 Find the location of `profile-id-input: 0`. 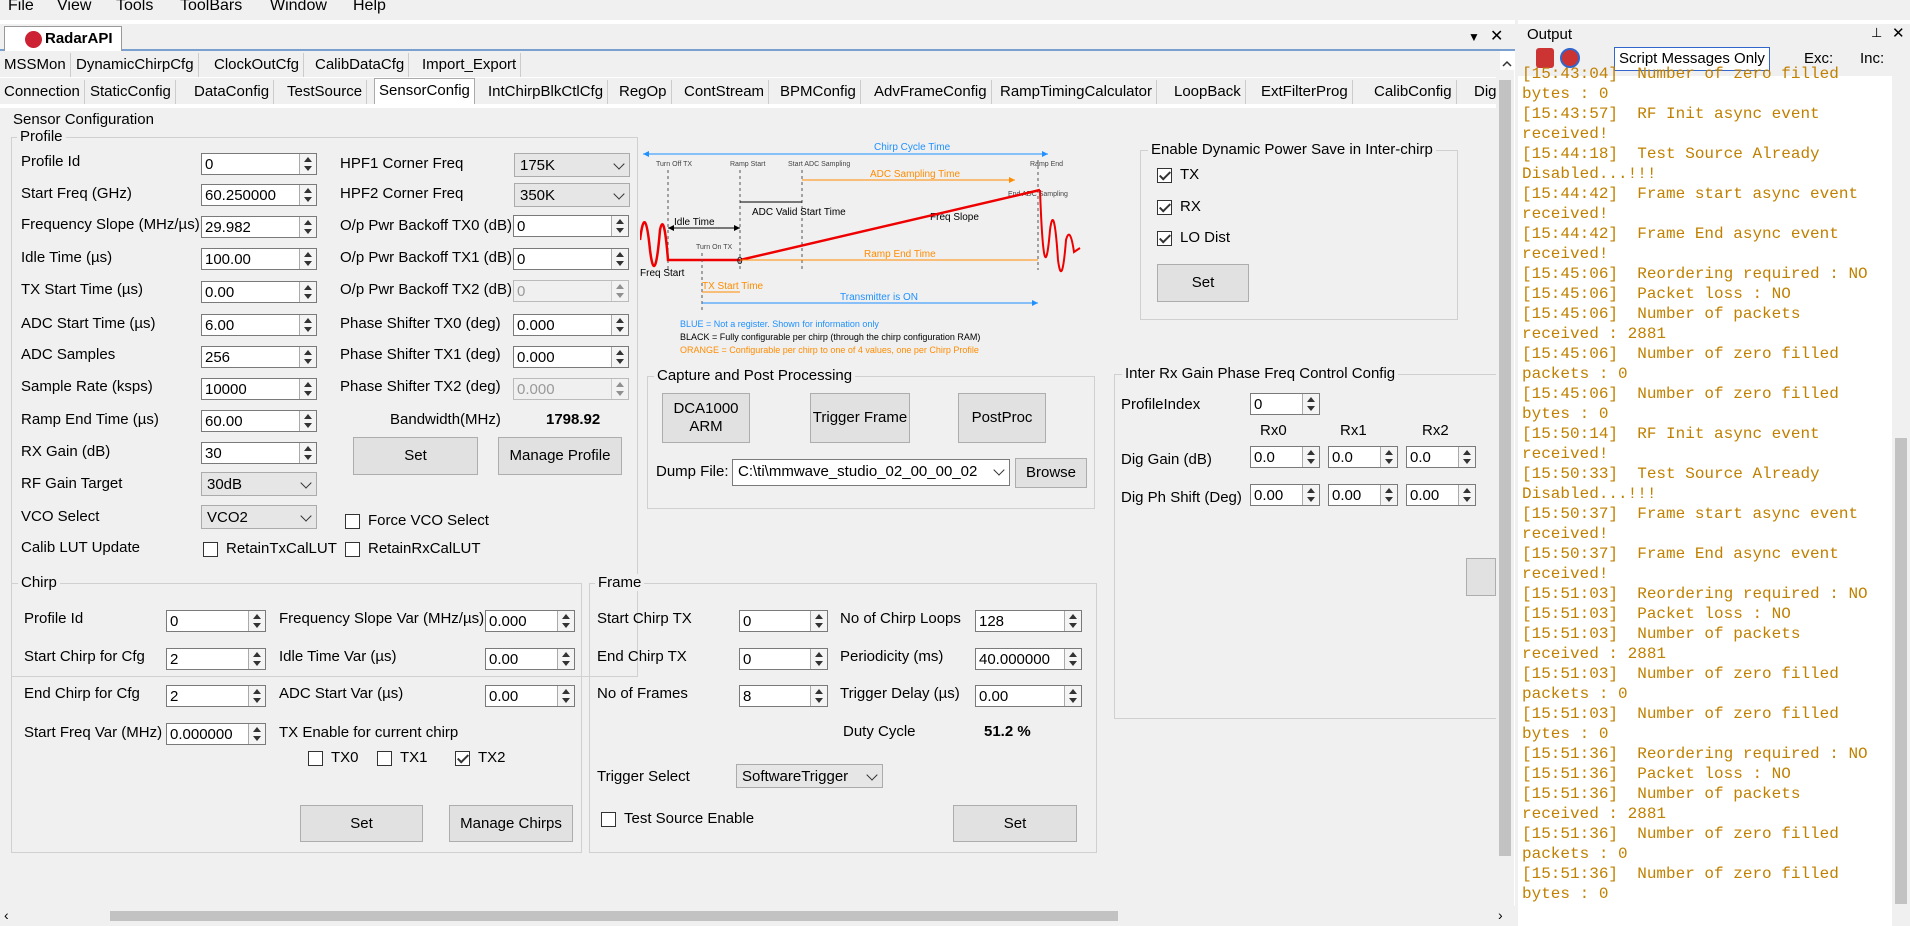

profile-id-input: 0 is located at coordinates (259, 164).